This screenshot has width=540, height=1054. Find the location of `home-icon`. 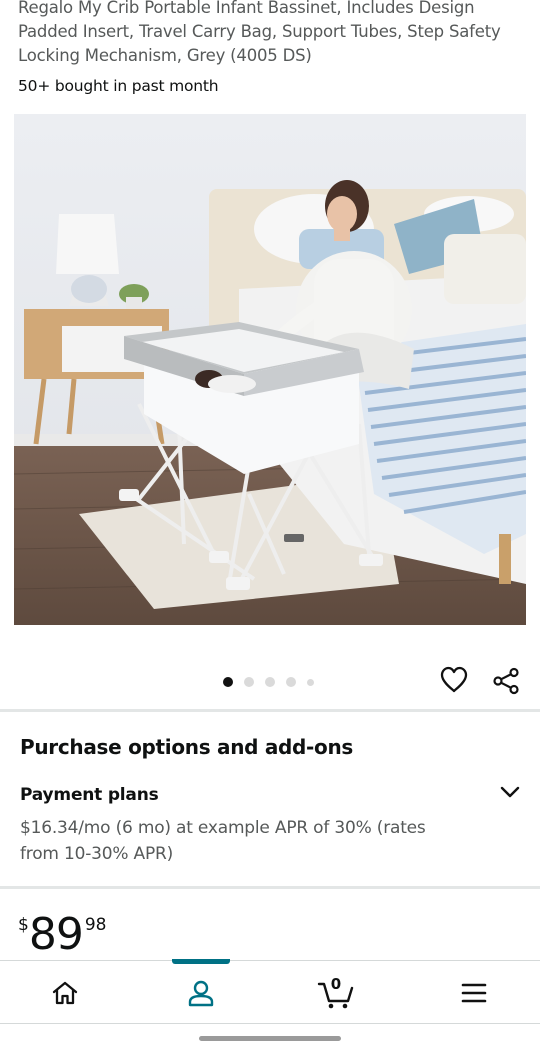

home-icon is located at coordinates (65, 993).